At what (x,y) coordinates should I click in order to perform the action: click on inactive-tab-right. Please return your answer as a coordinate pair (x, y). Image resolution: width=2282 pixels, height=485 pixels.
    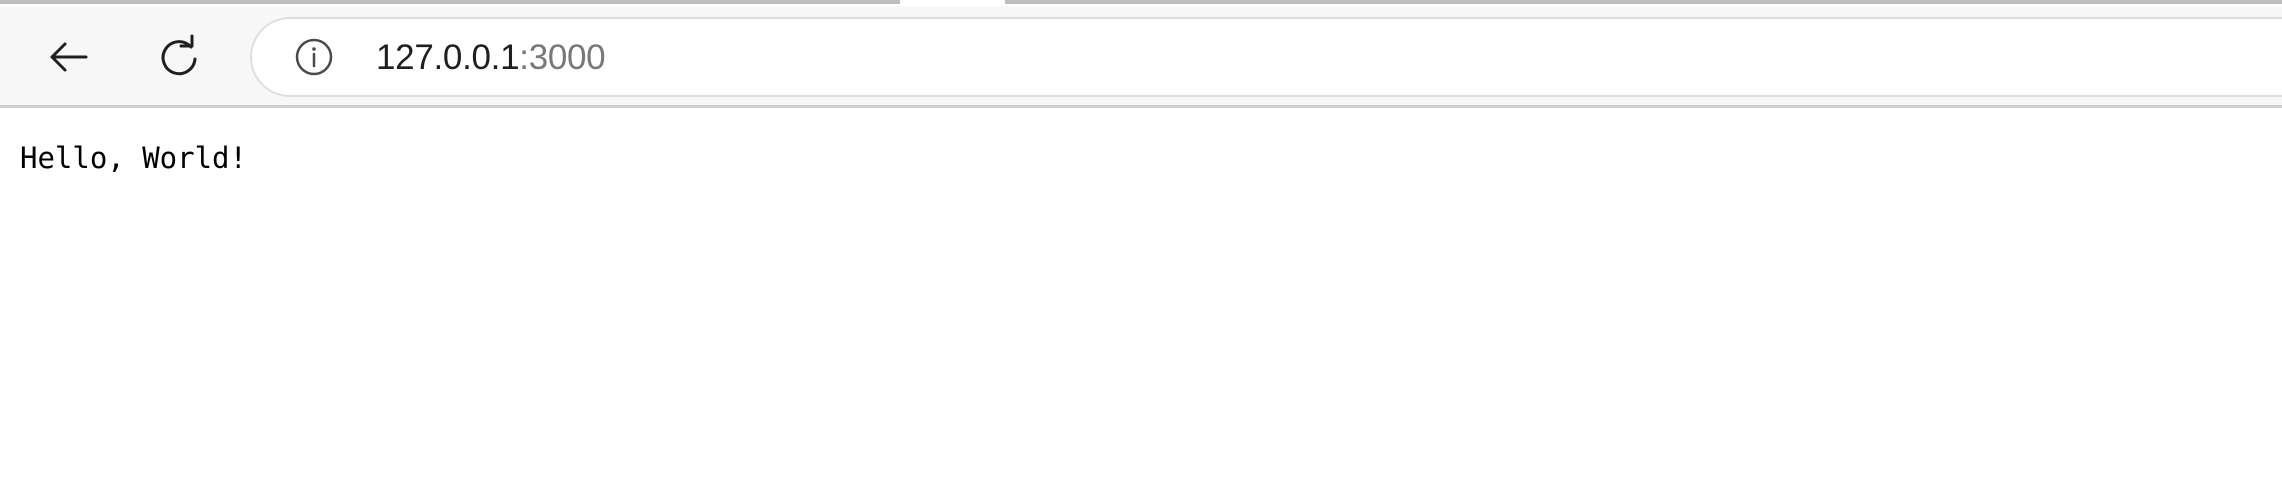
    Looking at the image, I should click on (1643, 2).